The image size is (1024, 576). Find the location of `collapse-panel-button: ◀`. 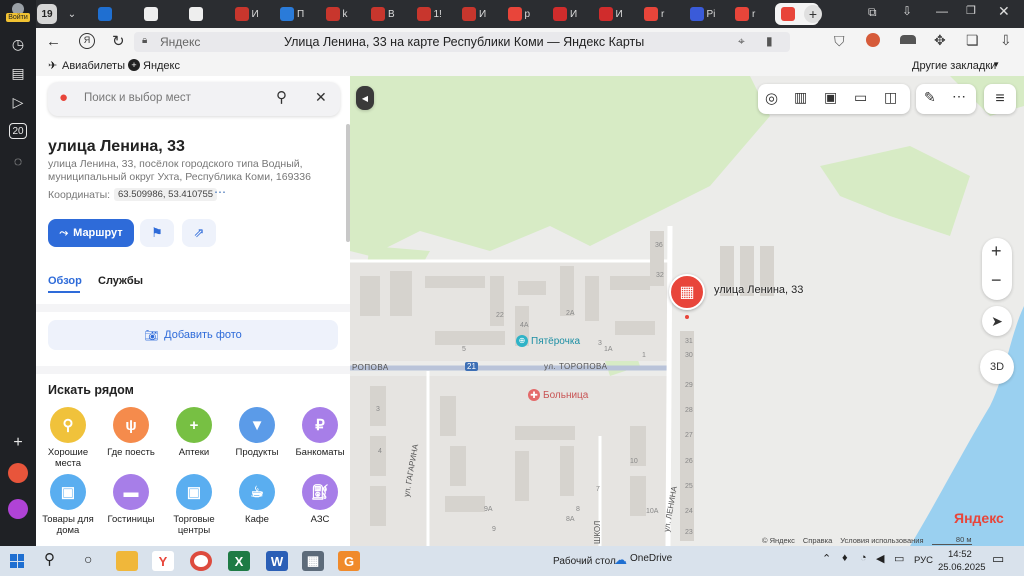

collapse-panel-button: ◀ is located at coordinates (365, 98).